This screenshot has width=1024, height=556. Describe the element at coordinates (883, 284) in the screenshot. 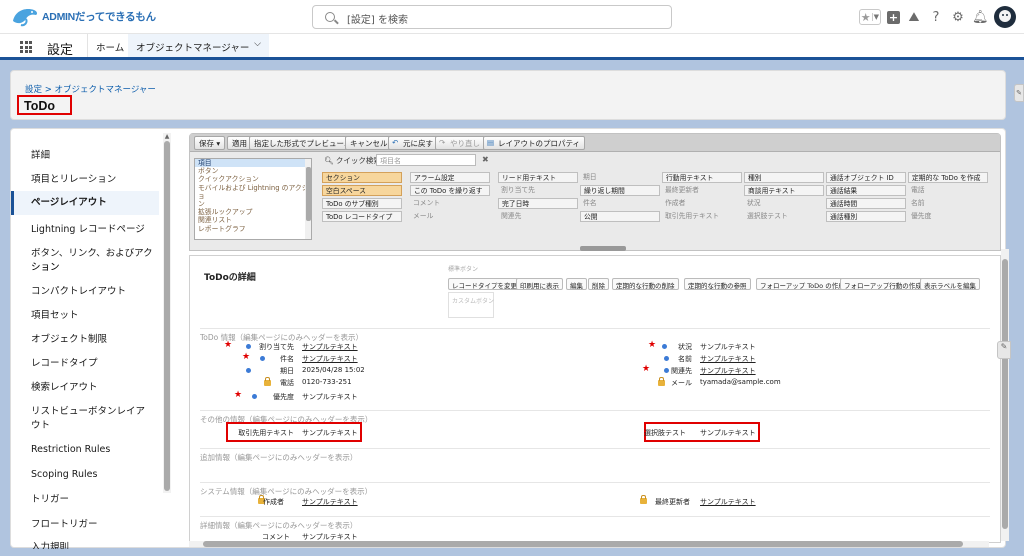

I see `create-followup-event-button: フォローアップ行動の作成` at that location.